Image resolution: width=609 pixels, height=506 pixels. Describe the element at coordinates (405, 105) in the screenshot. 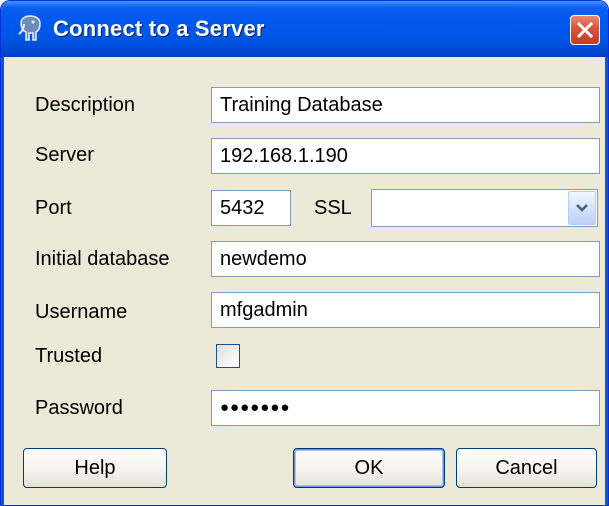

I see `description-input: Training Database` at that location.